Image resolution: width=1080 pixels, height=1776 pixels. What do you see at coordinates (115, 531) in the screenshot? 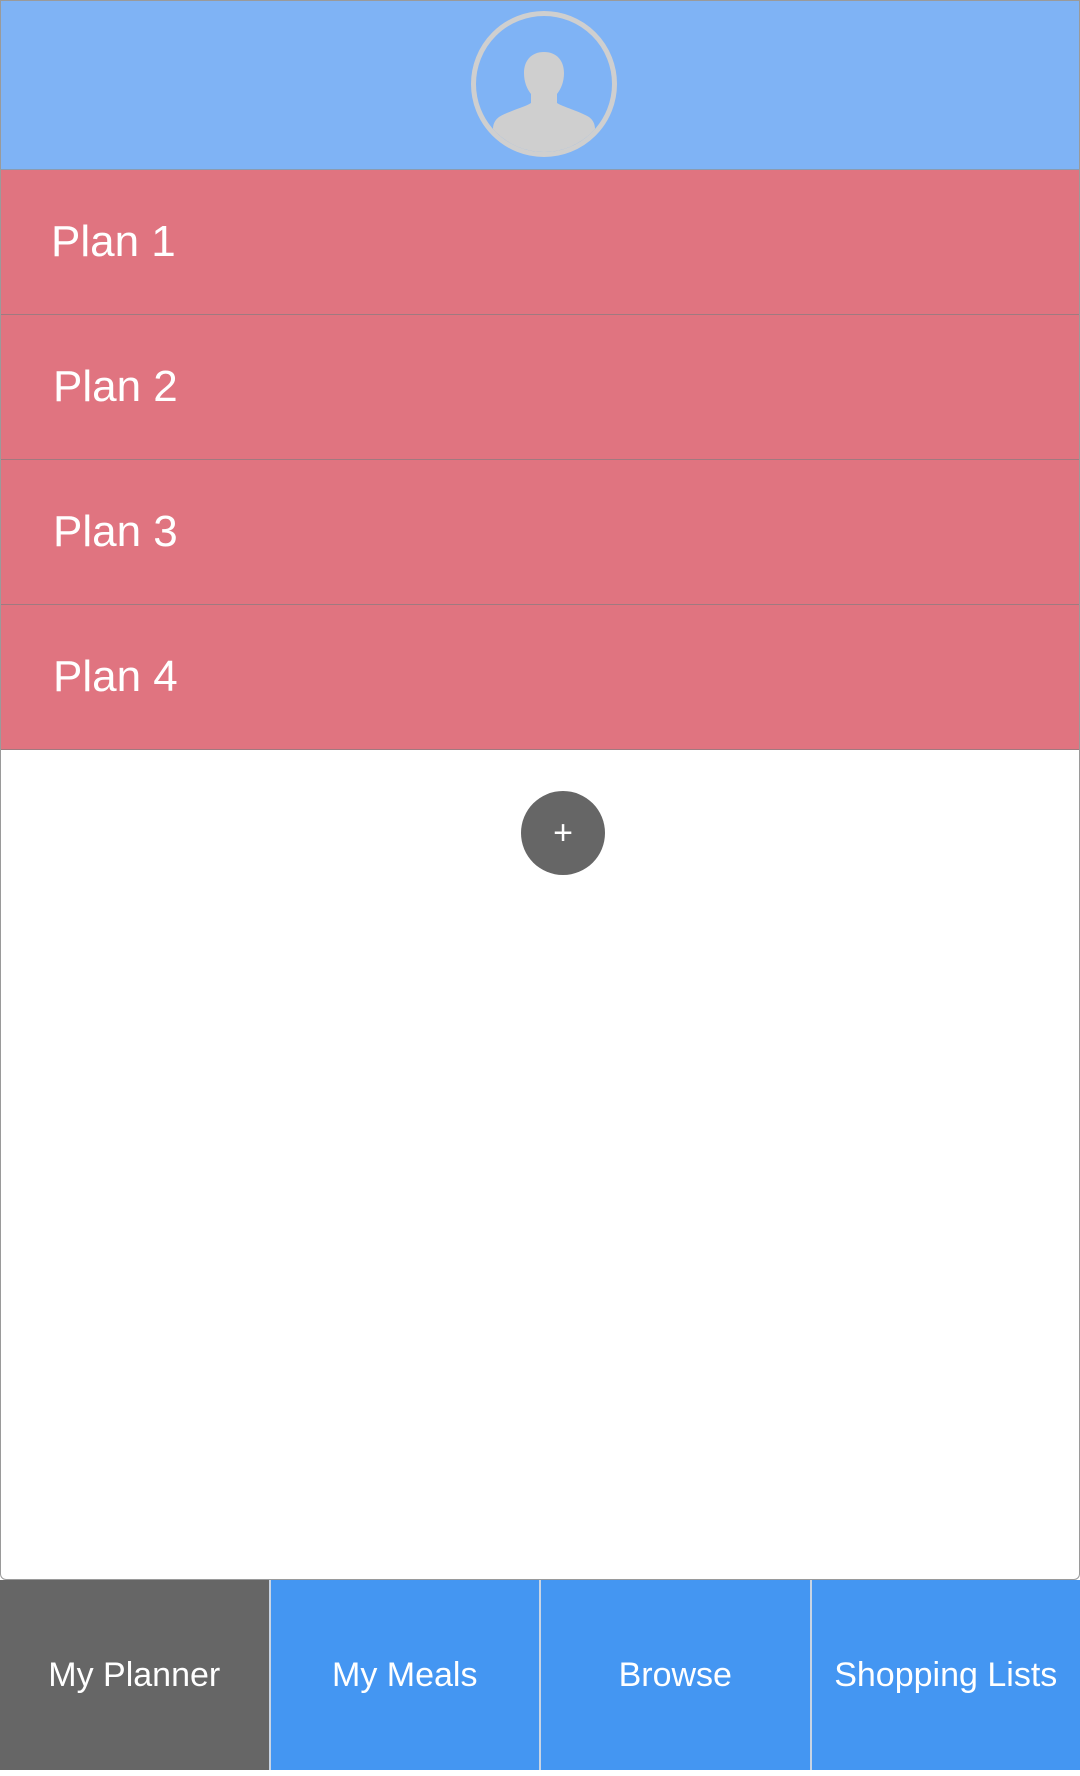
I see `plan-label: Plan 3` at bounding box center [115, 531].